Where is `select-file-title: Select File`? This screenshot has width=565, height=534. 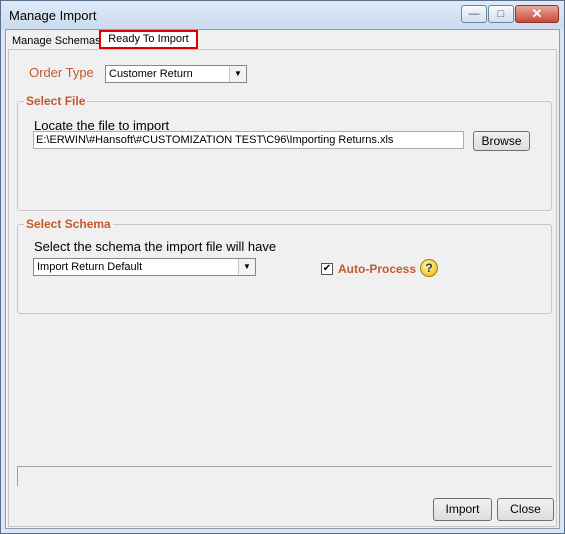
select-file-title: Select File is located at coordinates (56, 101).